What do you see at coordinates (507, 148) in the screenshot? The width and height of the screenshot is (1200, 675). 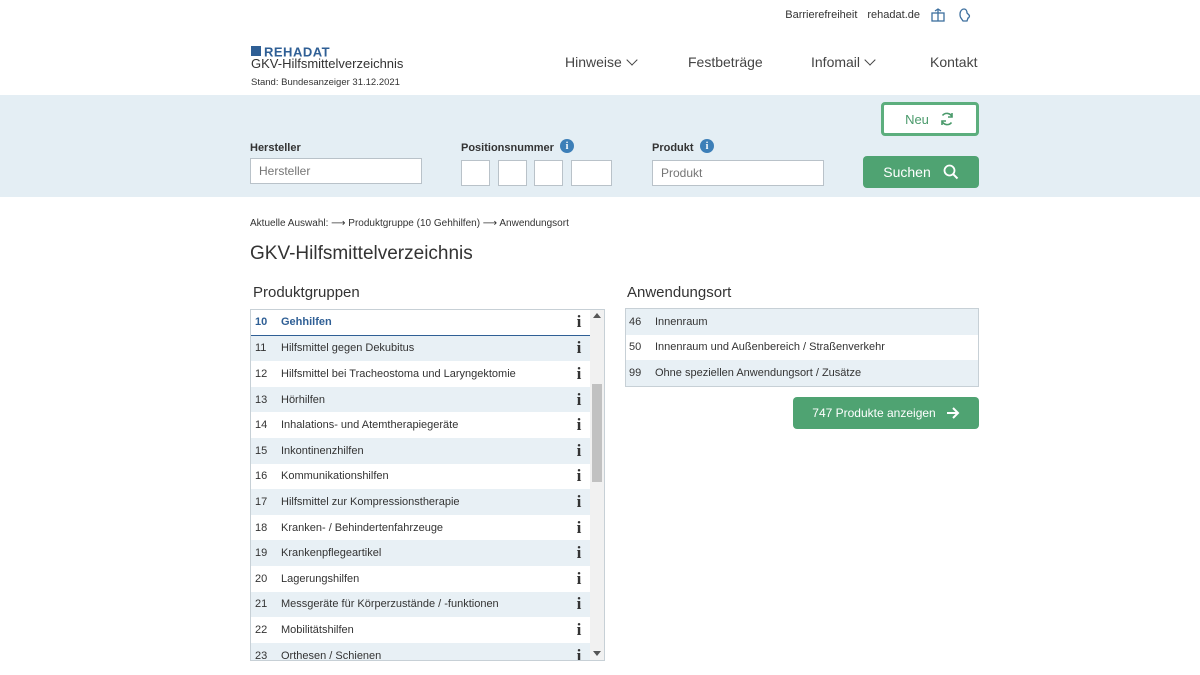 I see `positionsnummer-label: Positionsnummer` at bounding box center [507, 148].